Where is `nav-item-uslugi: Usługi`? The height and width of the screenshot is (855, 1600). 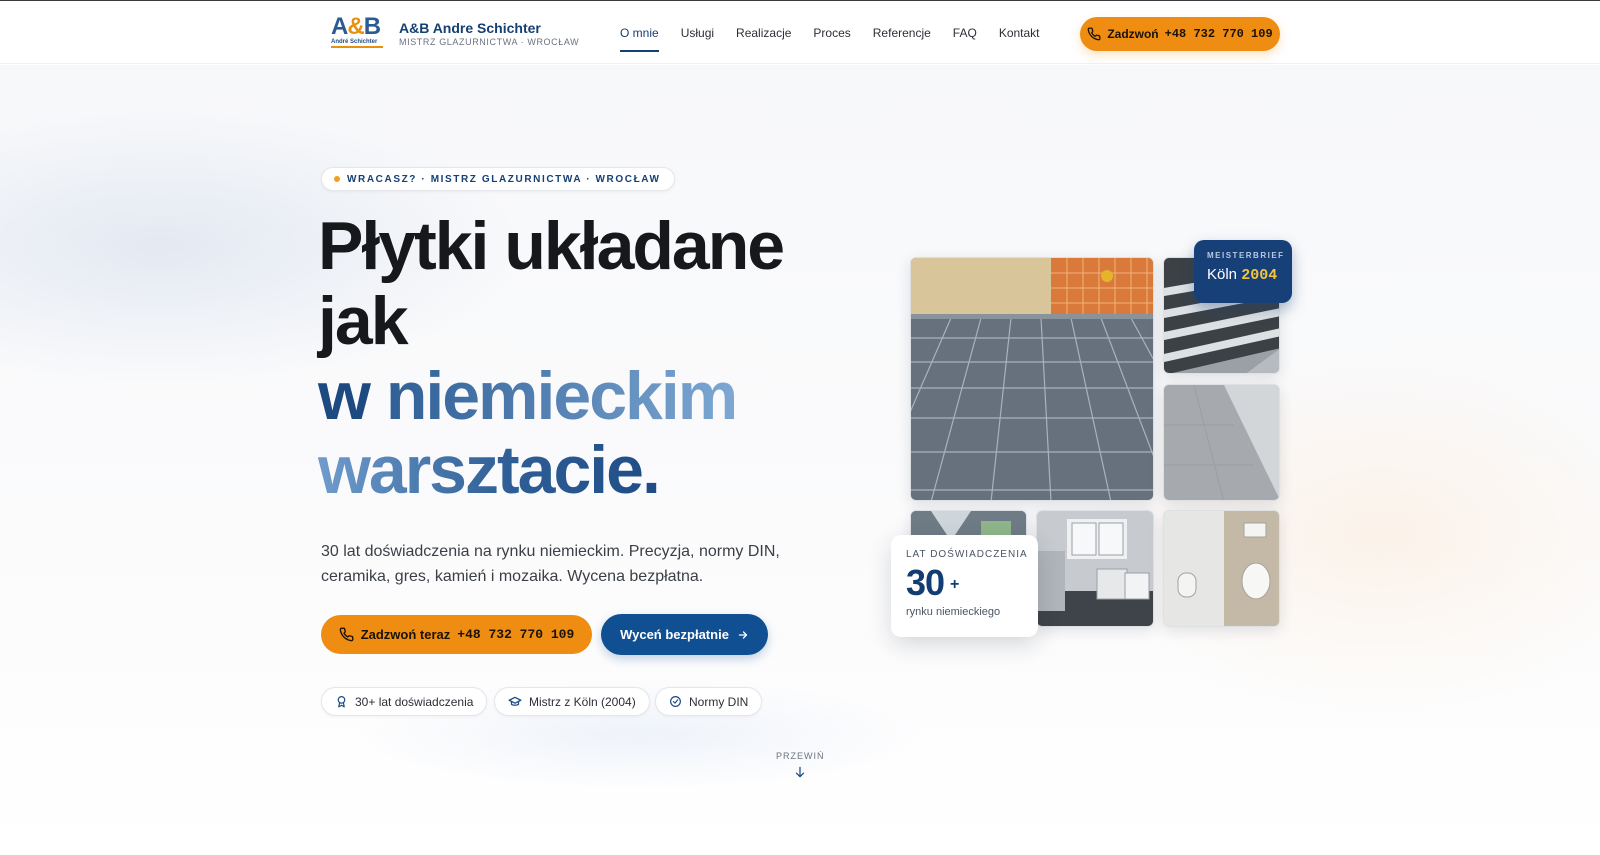 nav-item-uslugi: Usługi is located at coordinates (697, 36).